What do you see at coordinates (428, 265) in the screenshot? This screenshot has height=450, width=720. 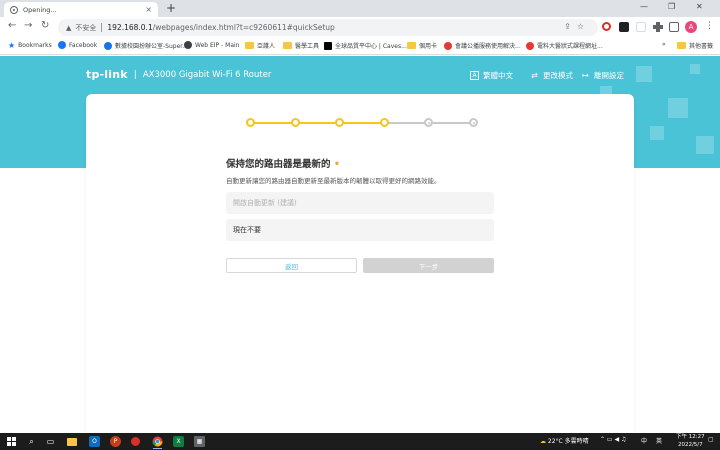 I see `next-button: 下一步` at bounding box center [428, 265].